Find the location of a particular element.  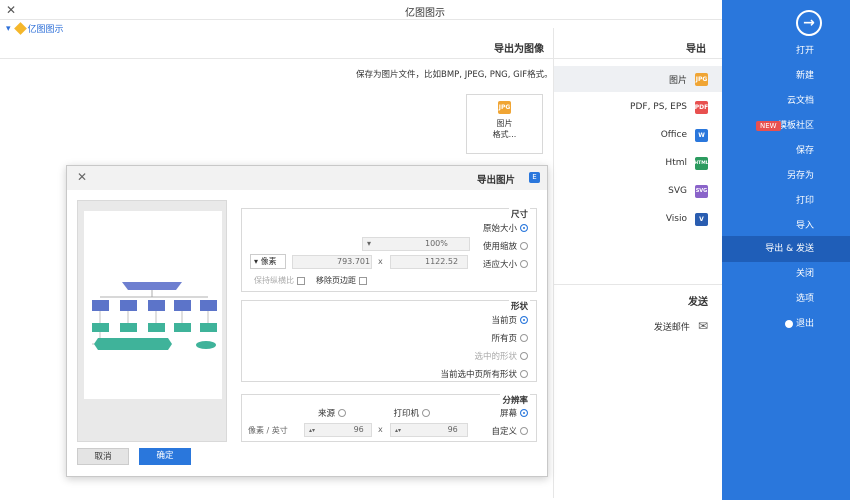

ok-button: 确定 is located at coordinates (165, 456).